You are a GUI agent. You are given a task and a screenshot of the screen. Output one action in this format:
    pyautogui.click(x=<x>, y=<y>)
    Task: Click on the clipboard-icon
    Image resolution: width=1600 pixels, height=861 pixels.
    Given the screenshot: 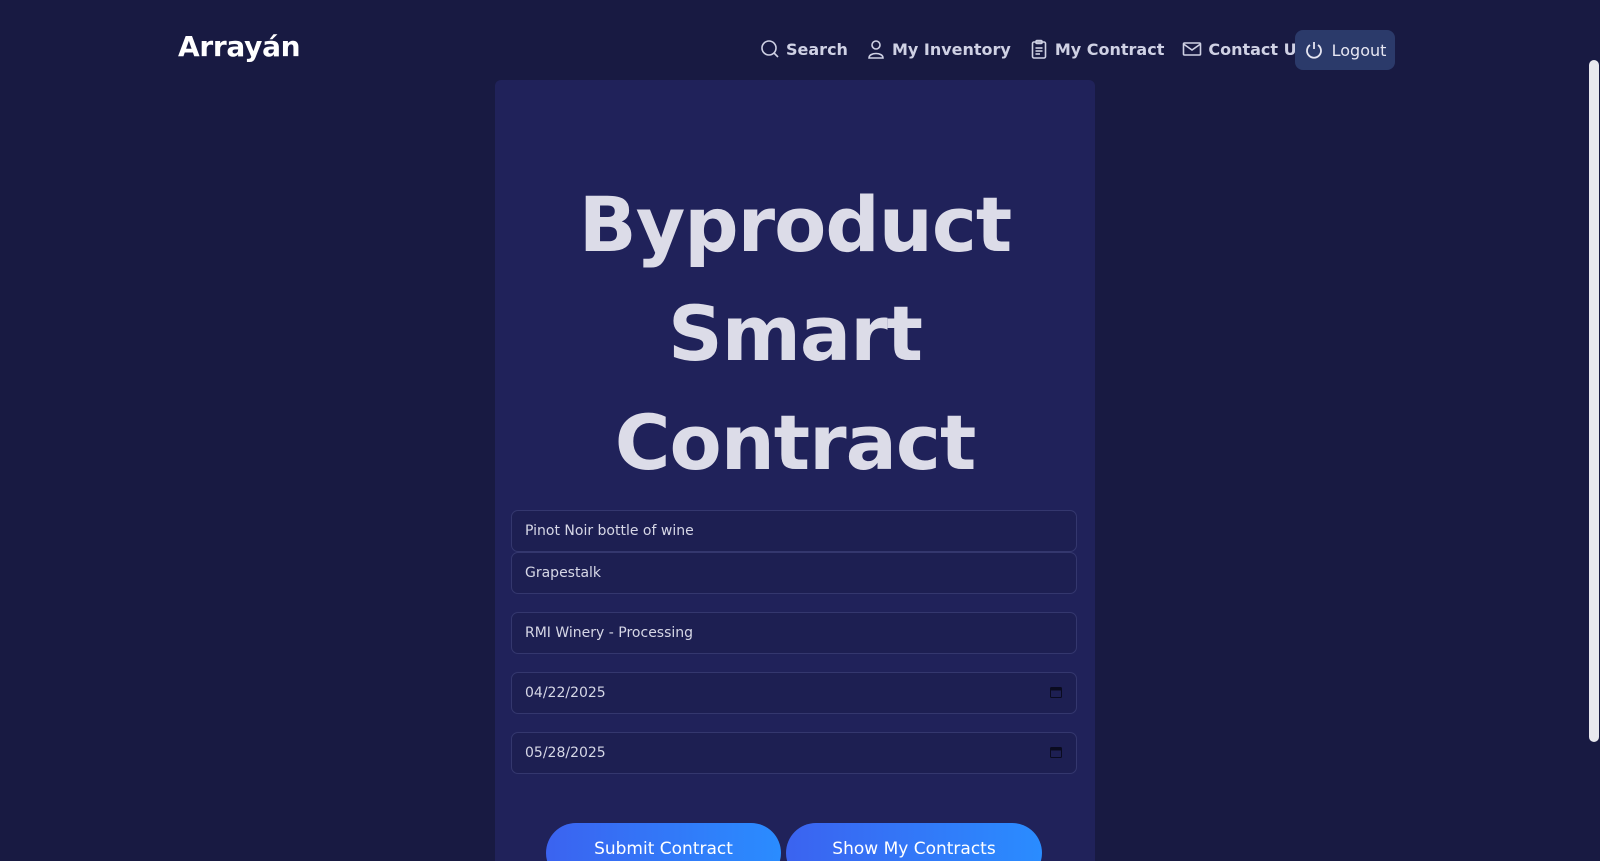 What is the action you would take?
    pyautogui.click(x=1039, y=49)
    